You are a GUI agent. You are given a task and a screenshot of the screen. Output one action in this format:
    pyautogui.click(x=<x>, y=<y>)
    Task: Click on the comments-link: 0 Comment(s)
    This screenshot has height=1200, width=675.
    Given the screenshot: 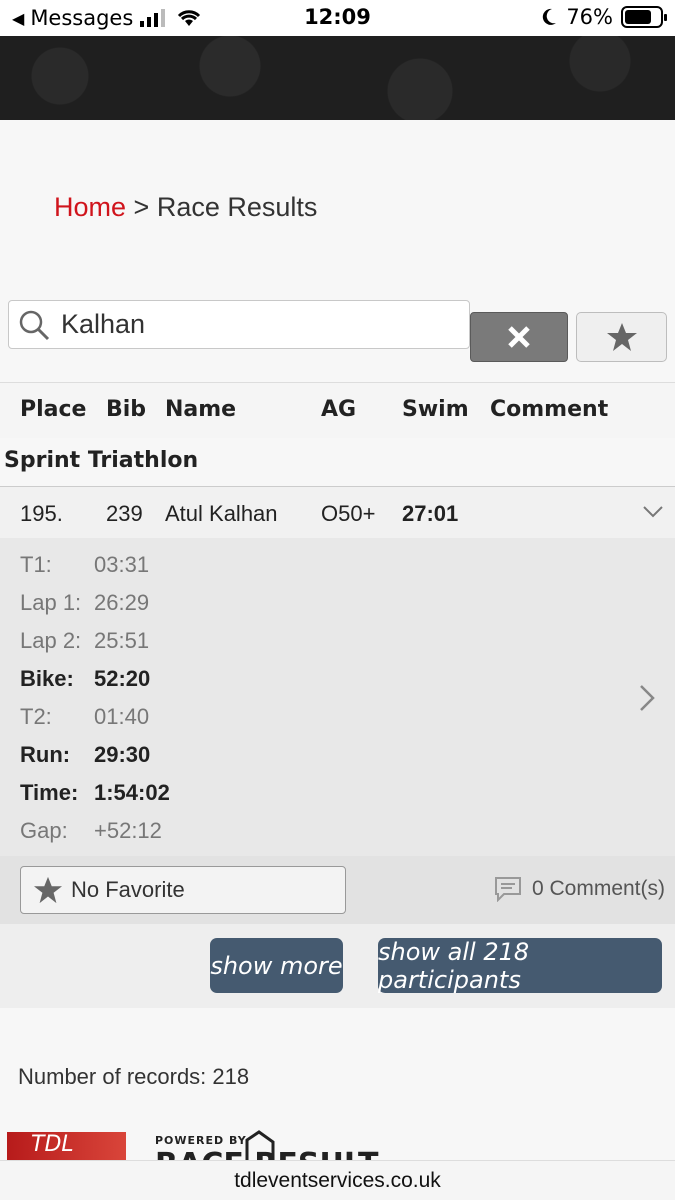 What is the action you would take?
    pyautogui.click(x=579, y=889)
    